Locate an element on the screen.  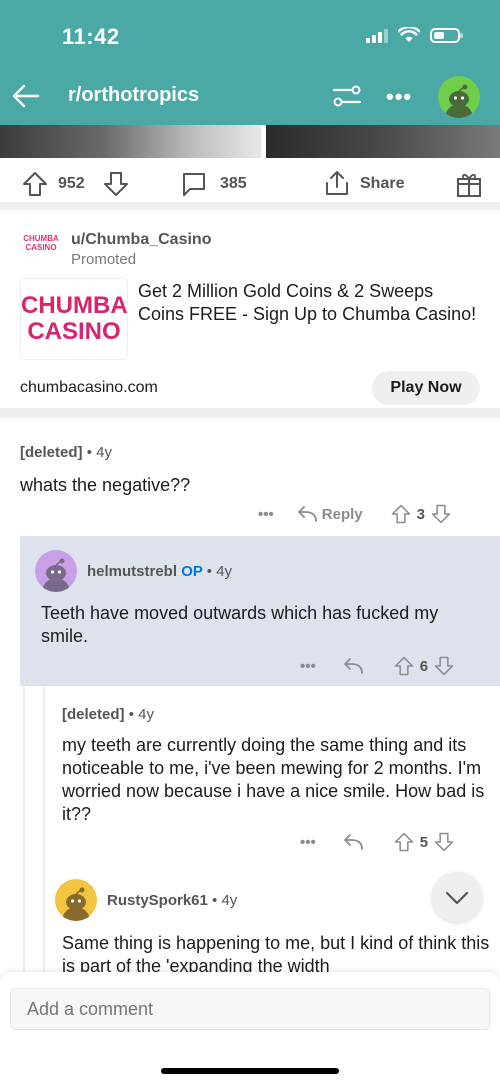
promo-domain: chumbacasino.com is located at coordinates (89, 388).